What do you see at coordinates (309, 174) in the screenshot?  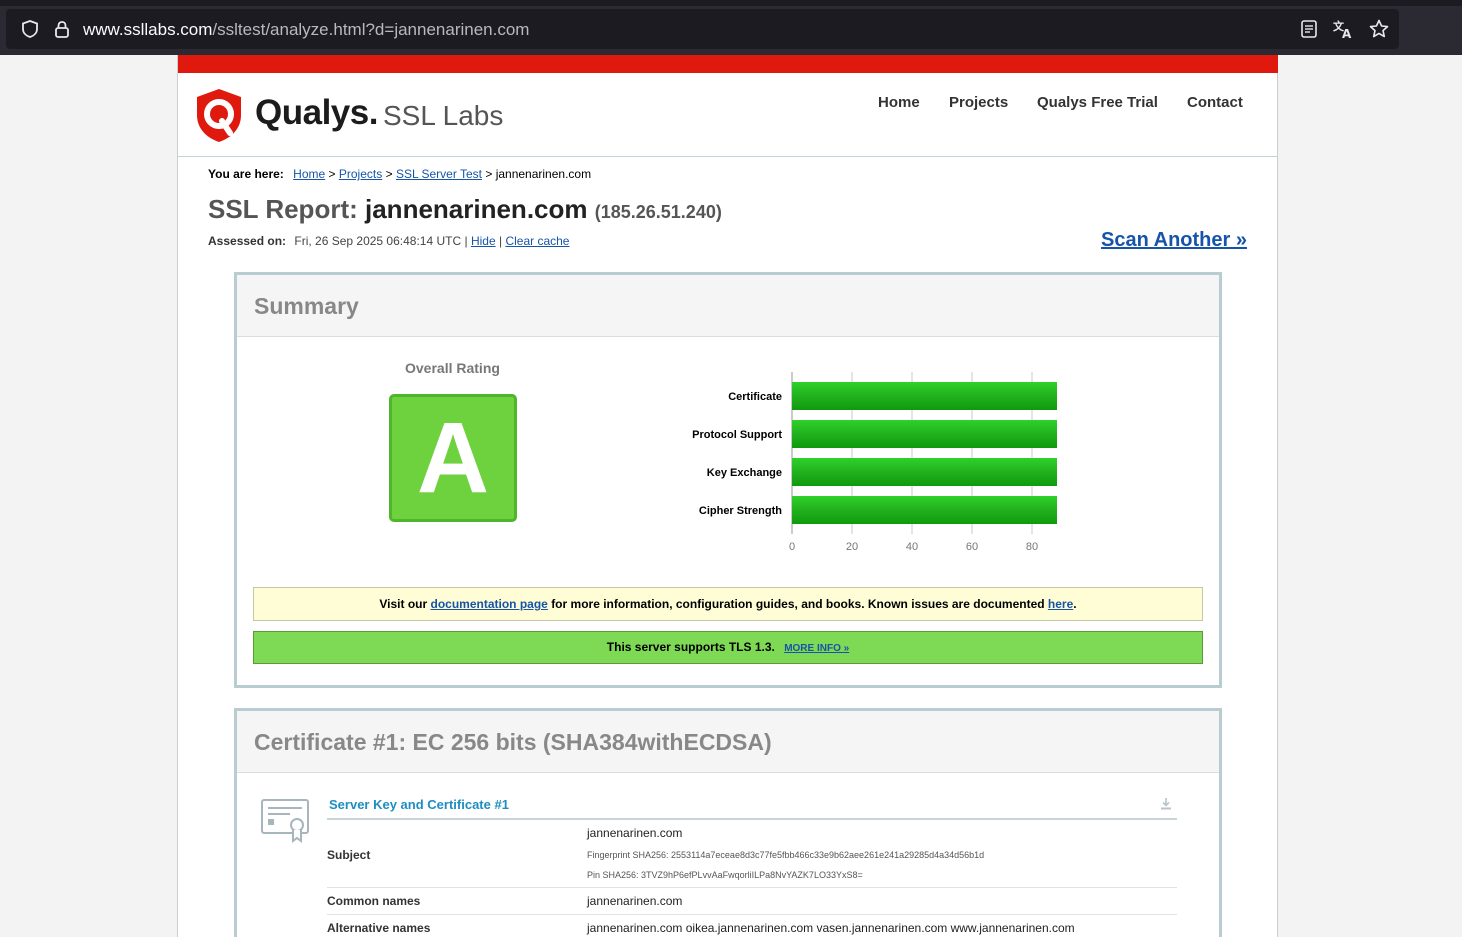 I see `breadcrumb-home: Home` at bounding box center [309, 174].